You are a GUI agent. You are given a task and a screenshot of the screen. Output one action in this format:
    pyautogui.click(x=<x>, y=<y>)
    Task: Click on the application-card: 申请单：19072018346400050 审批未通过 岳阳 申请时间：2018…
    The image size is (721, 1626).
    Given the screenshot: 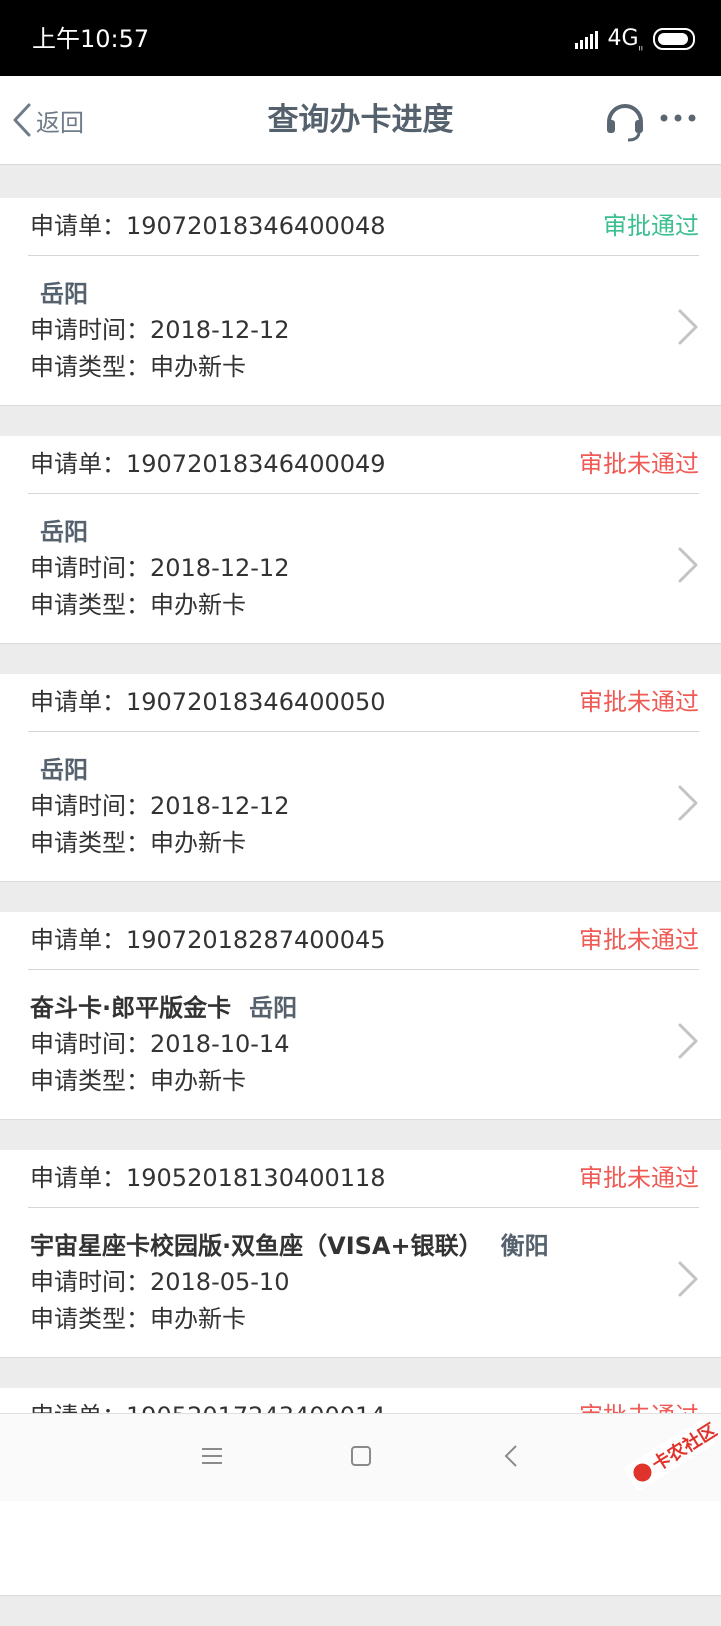 What is the action you would take?
    pyautogui.click(x=360, y=778)
    